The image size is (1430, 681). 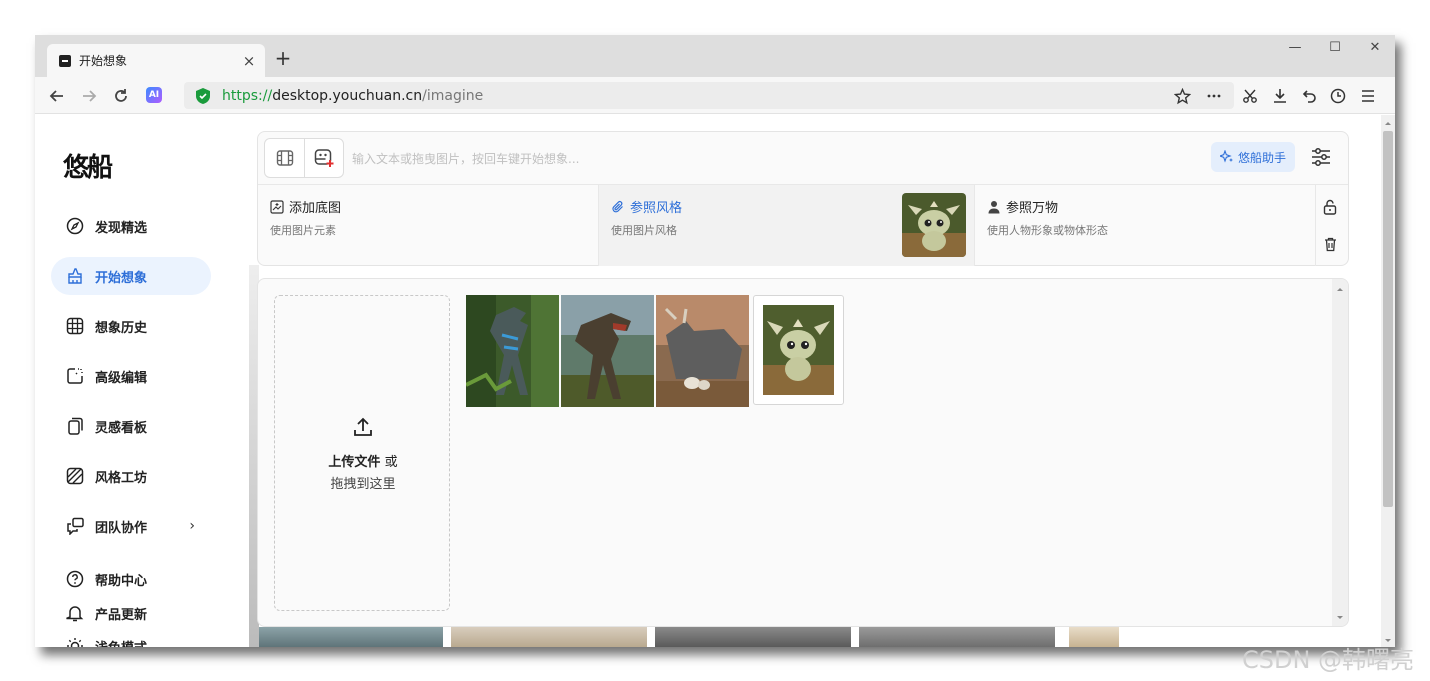 I want to click on tab-title: 开始想象, so click(x=103, y=61).